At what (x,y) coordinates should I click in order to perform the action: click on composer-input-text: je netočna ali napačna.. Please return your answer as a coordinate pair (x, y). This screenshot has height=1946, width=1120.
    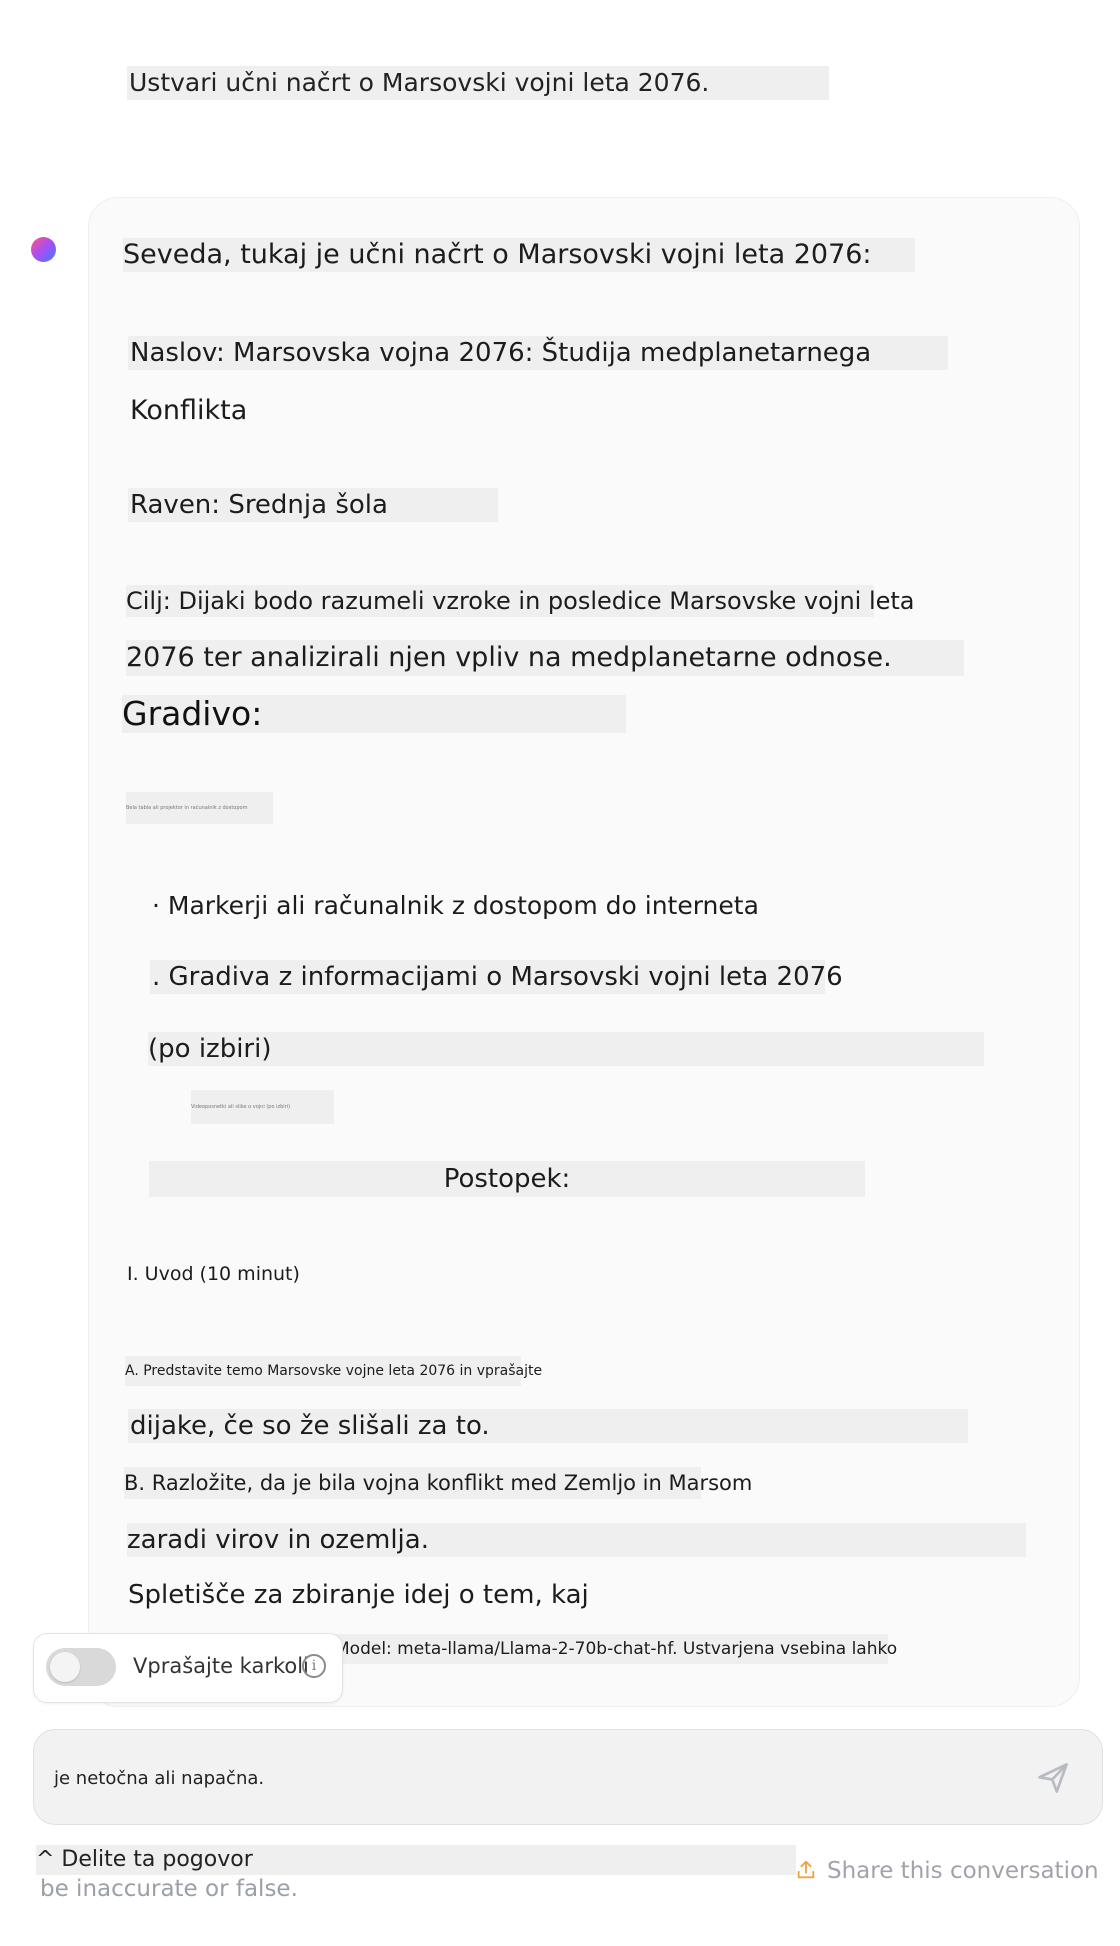
    Looking at the image, I should click on (159, 1778).